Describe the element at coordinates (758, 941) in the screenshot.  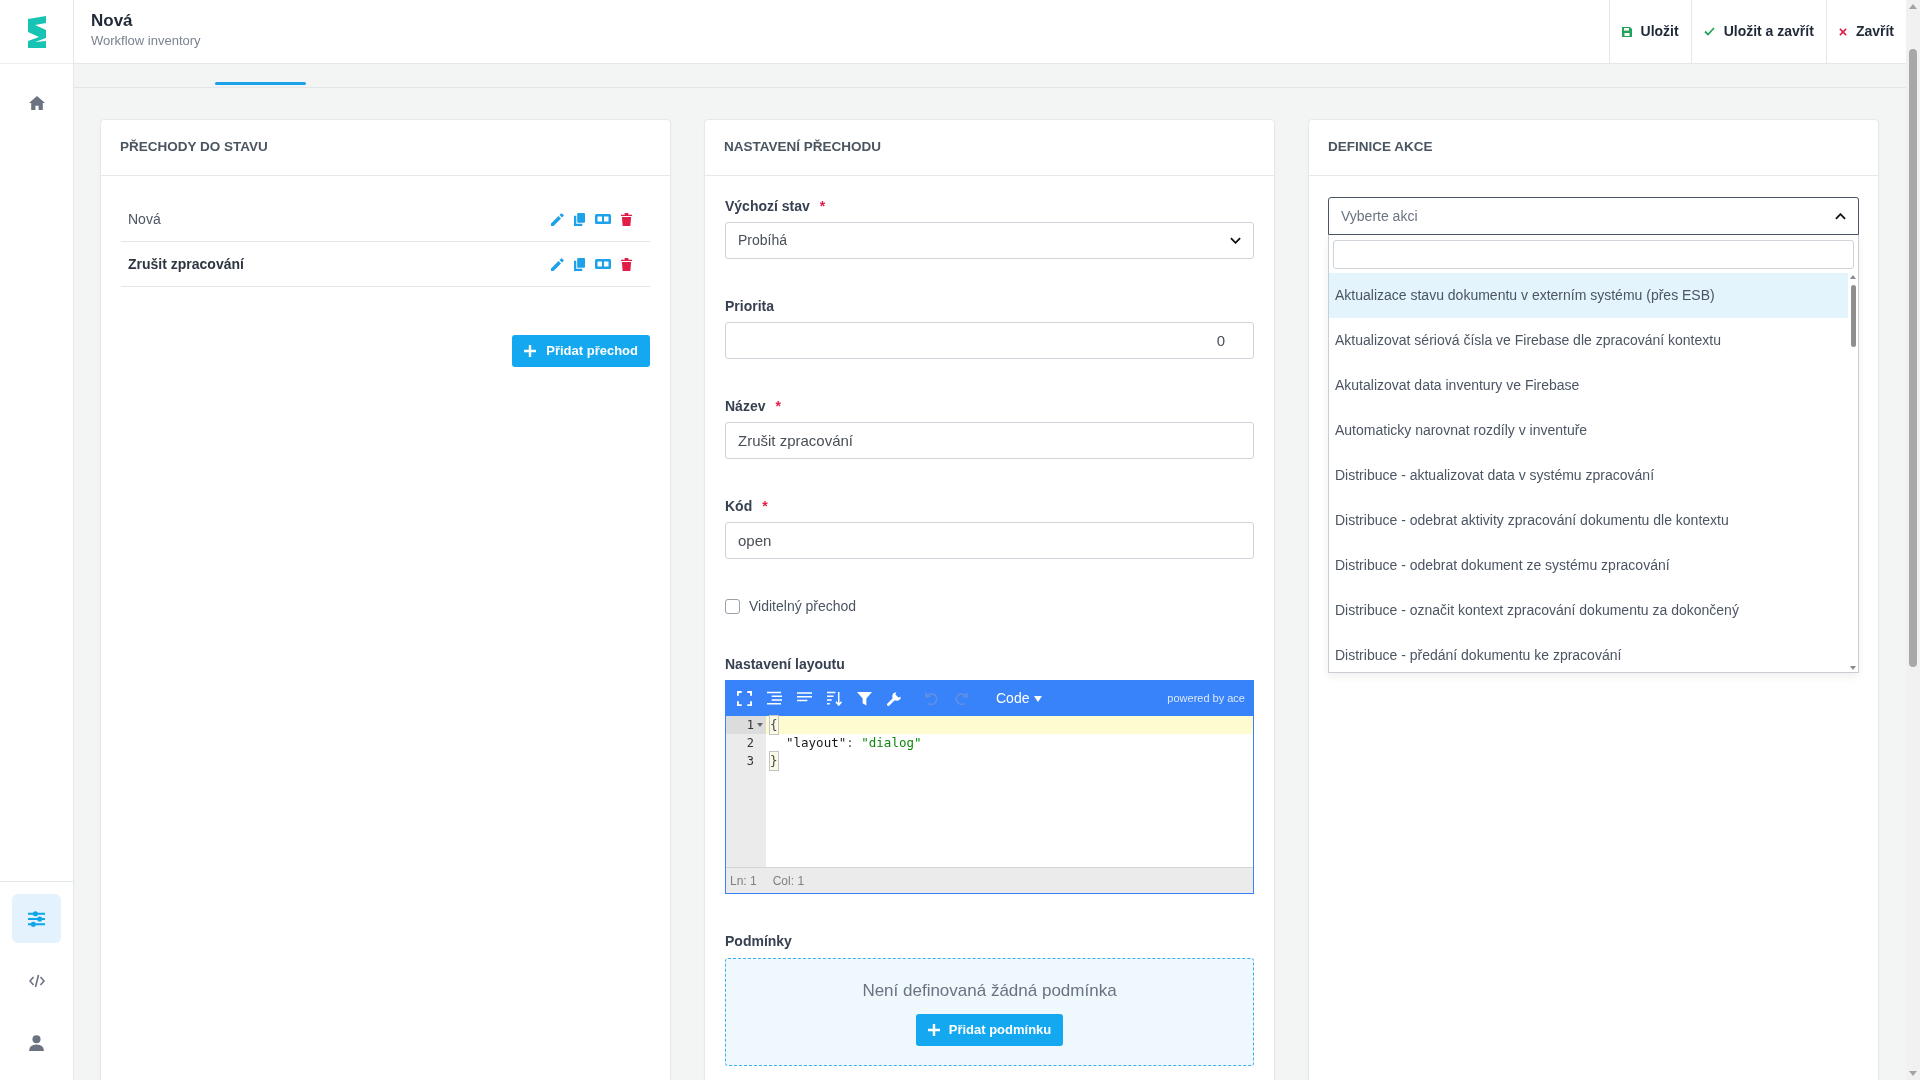
I see `field-label: Podmínky` at that location.